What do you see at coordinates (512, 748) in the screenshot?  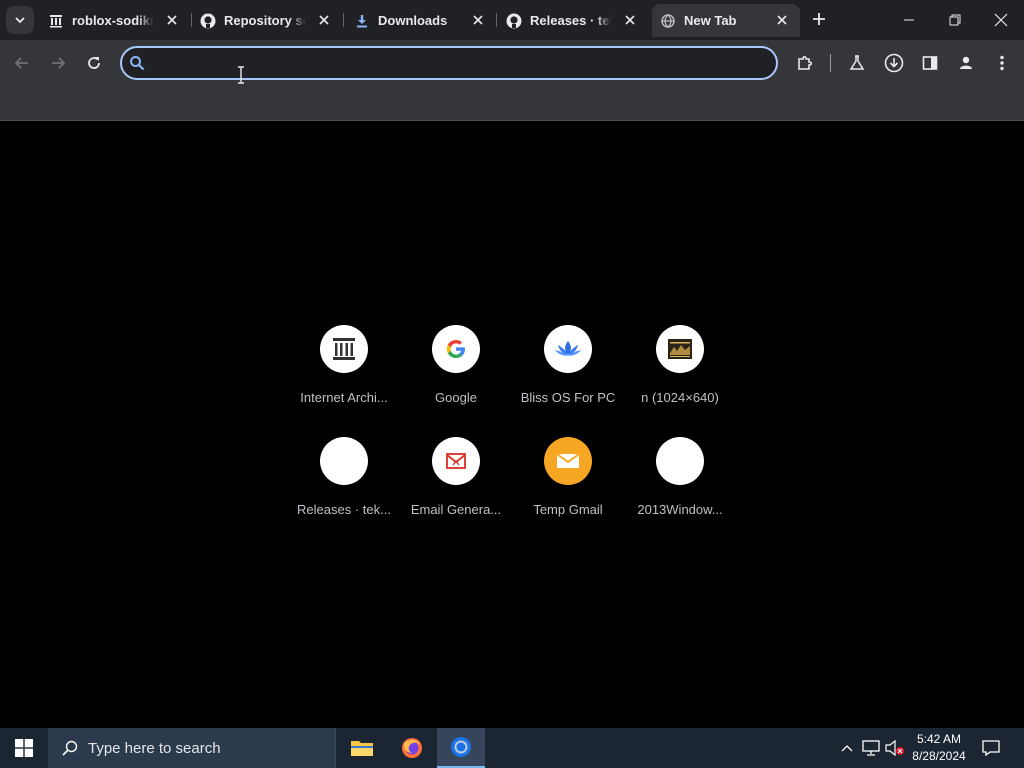 I see `windows-taskbar: Type here to search 5:42 AM 8/28/2024` at bounding box center [512, 748].